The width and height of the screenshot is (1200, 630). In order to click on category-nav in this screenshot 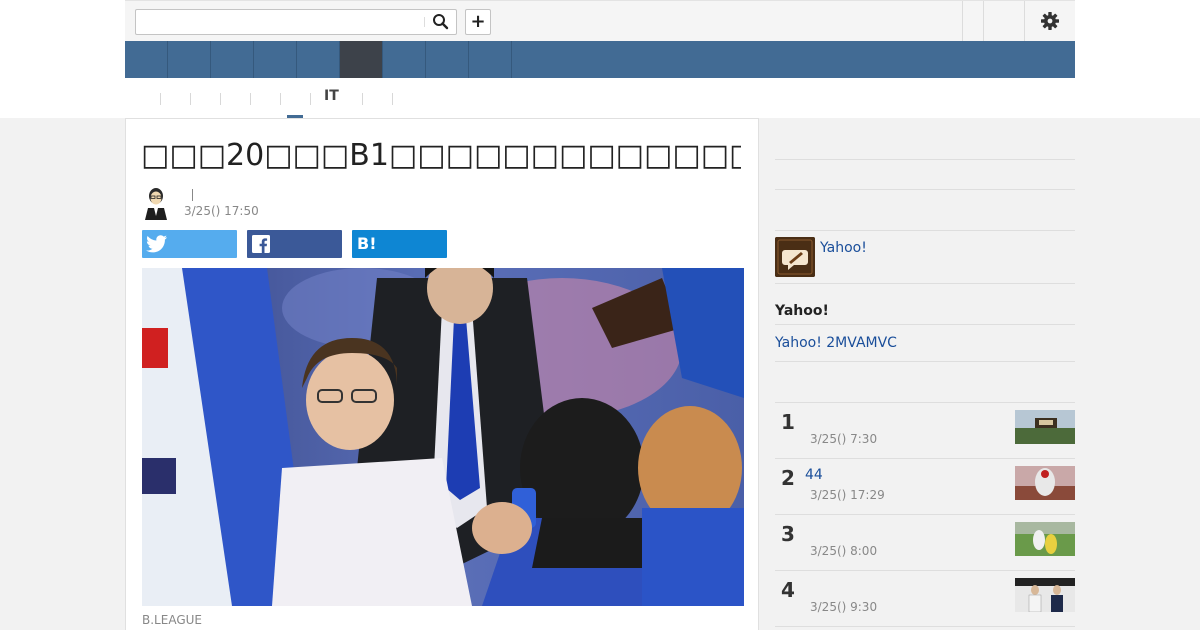, I will do `click(600, 59)`.